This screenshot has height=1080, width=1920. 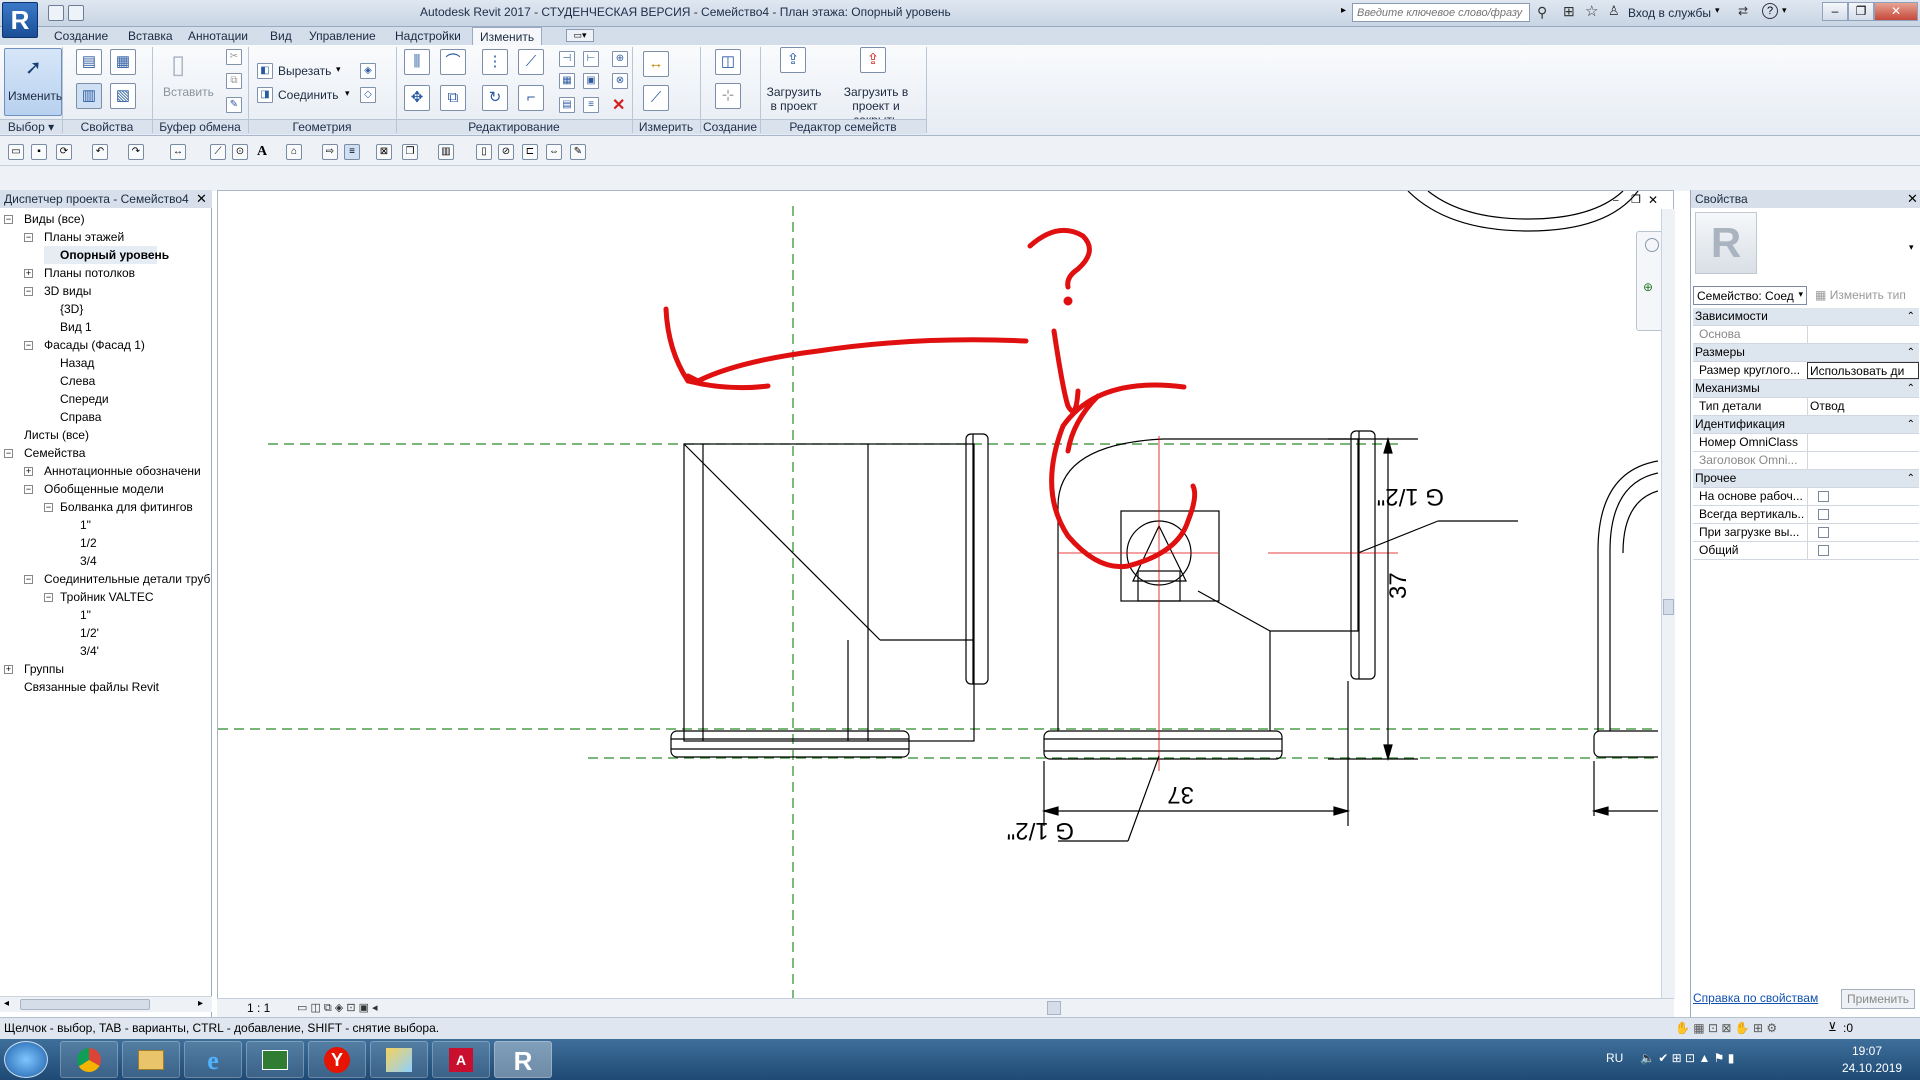 What do you see at coordinates (1717, 10) in the screenshot?
I see `login-dropdown-icon: ▾` at bounding box center [1717, 10].